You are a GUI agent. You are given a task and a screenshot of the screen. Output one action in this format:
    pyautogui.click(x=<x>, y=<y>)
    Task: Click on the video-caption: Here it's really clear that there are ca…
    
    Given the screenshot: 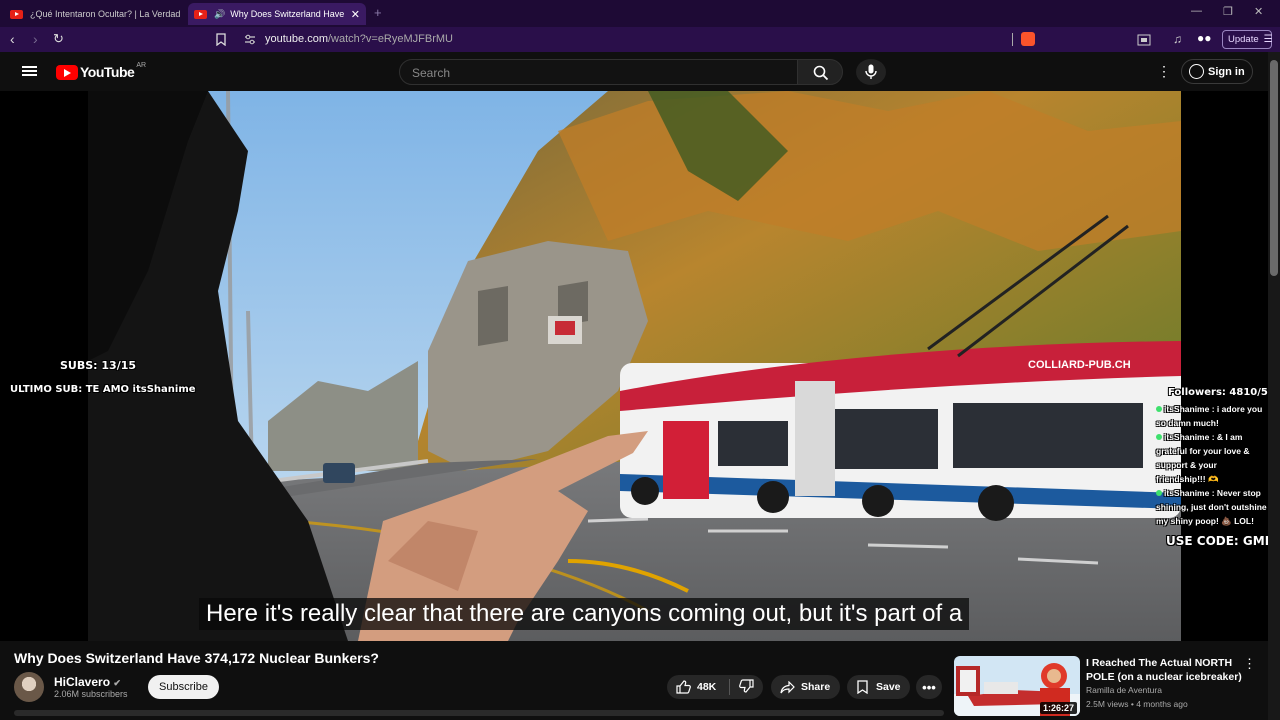 What is the action you would take?
    pyautogui.click(x=584, y=614)
    